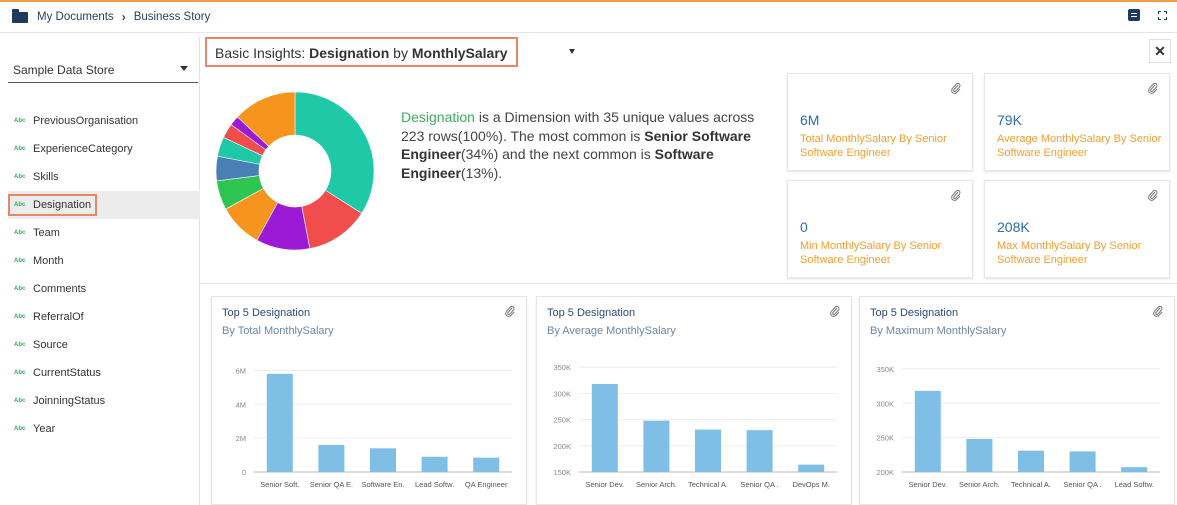 The height and width of the screenshot is (505, 1177). Describe the element at coordinates (260, 53) in the screenshot. I see `insight-prefix: Basic Insights:` at that location.